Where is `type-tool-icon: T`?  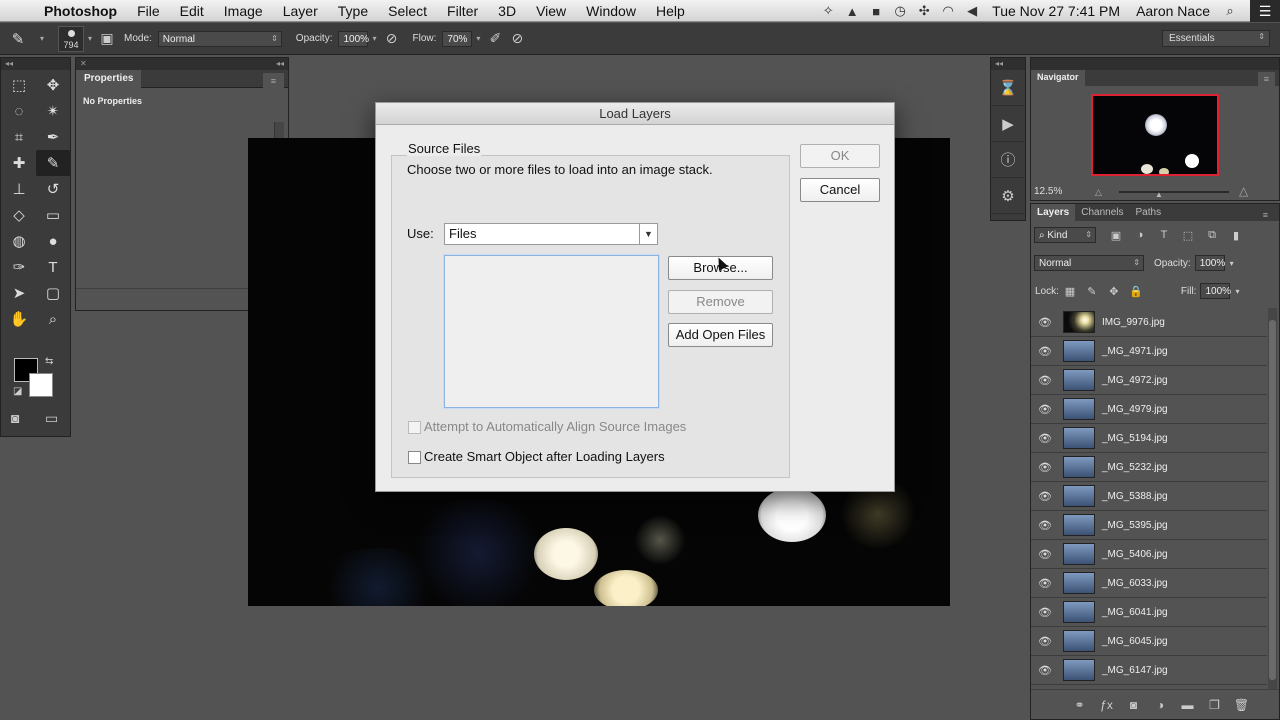 type-tool-icon: T is located at coordinates (53, 267).